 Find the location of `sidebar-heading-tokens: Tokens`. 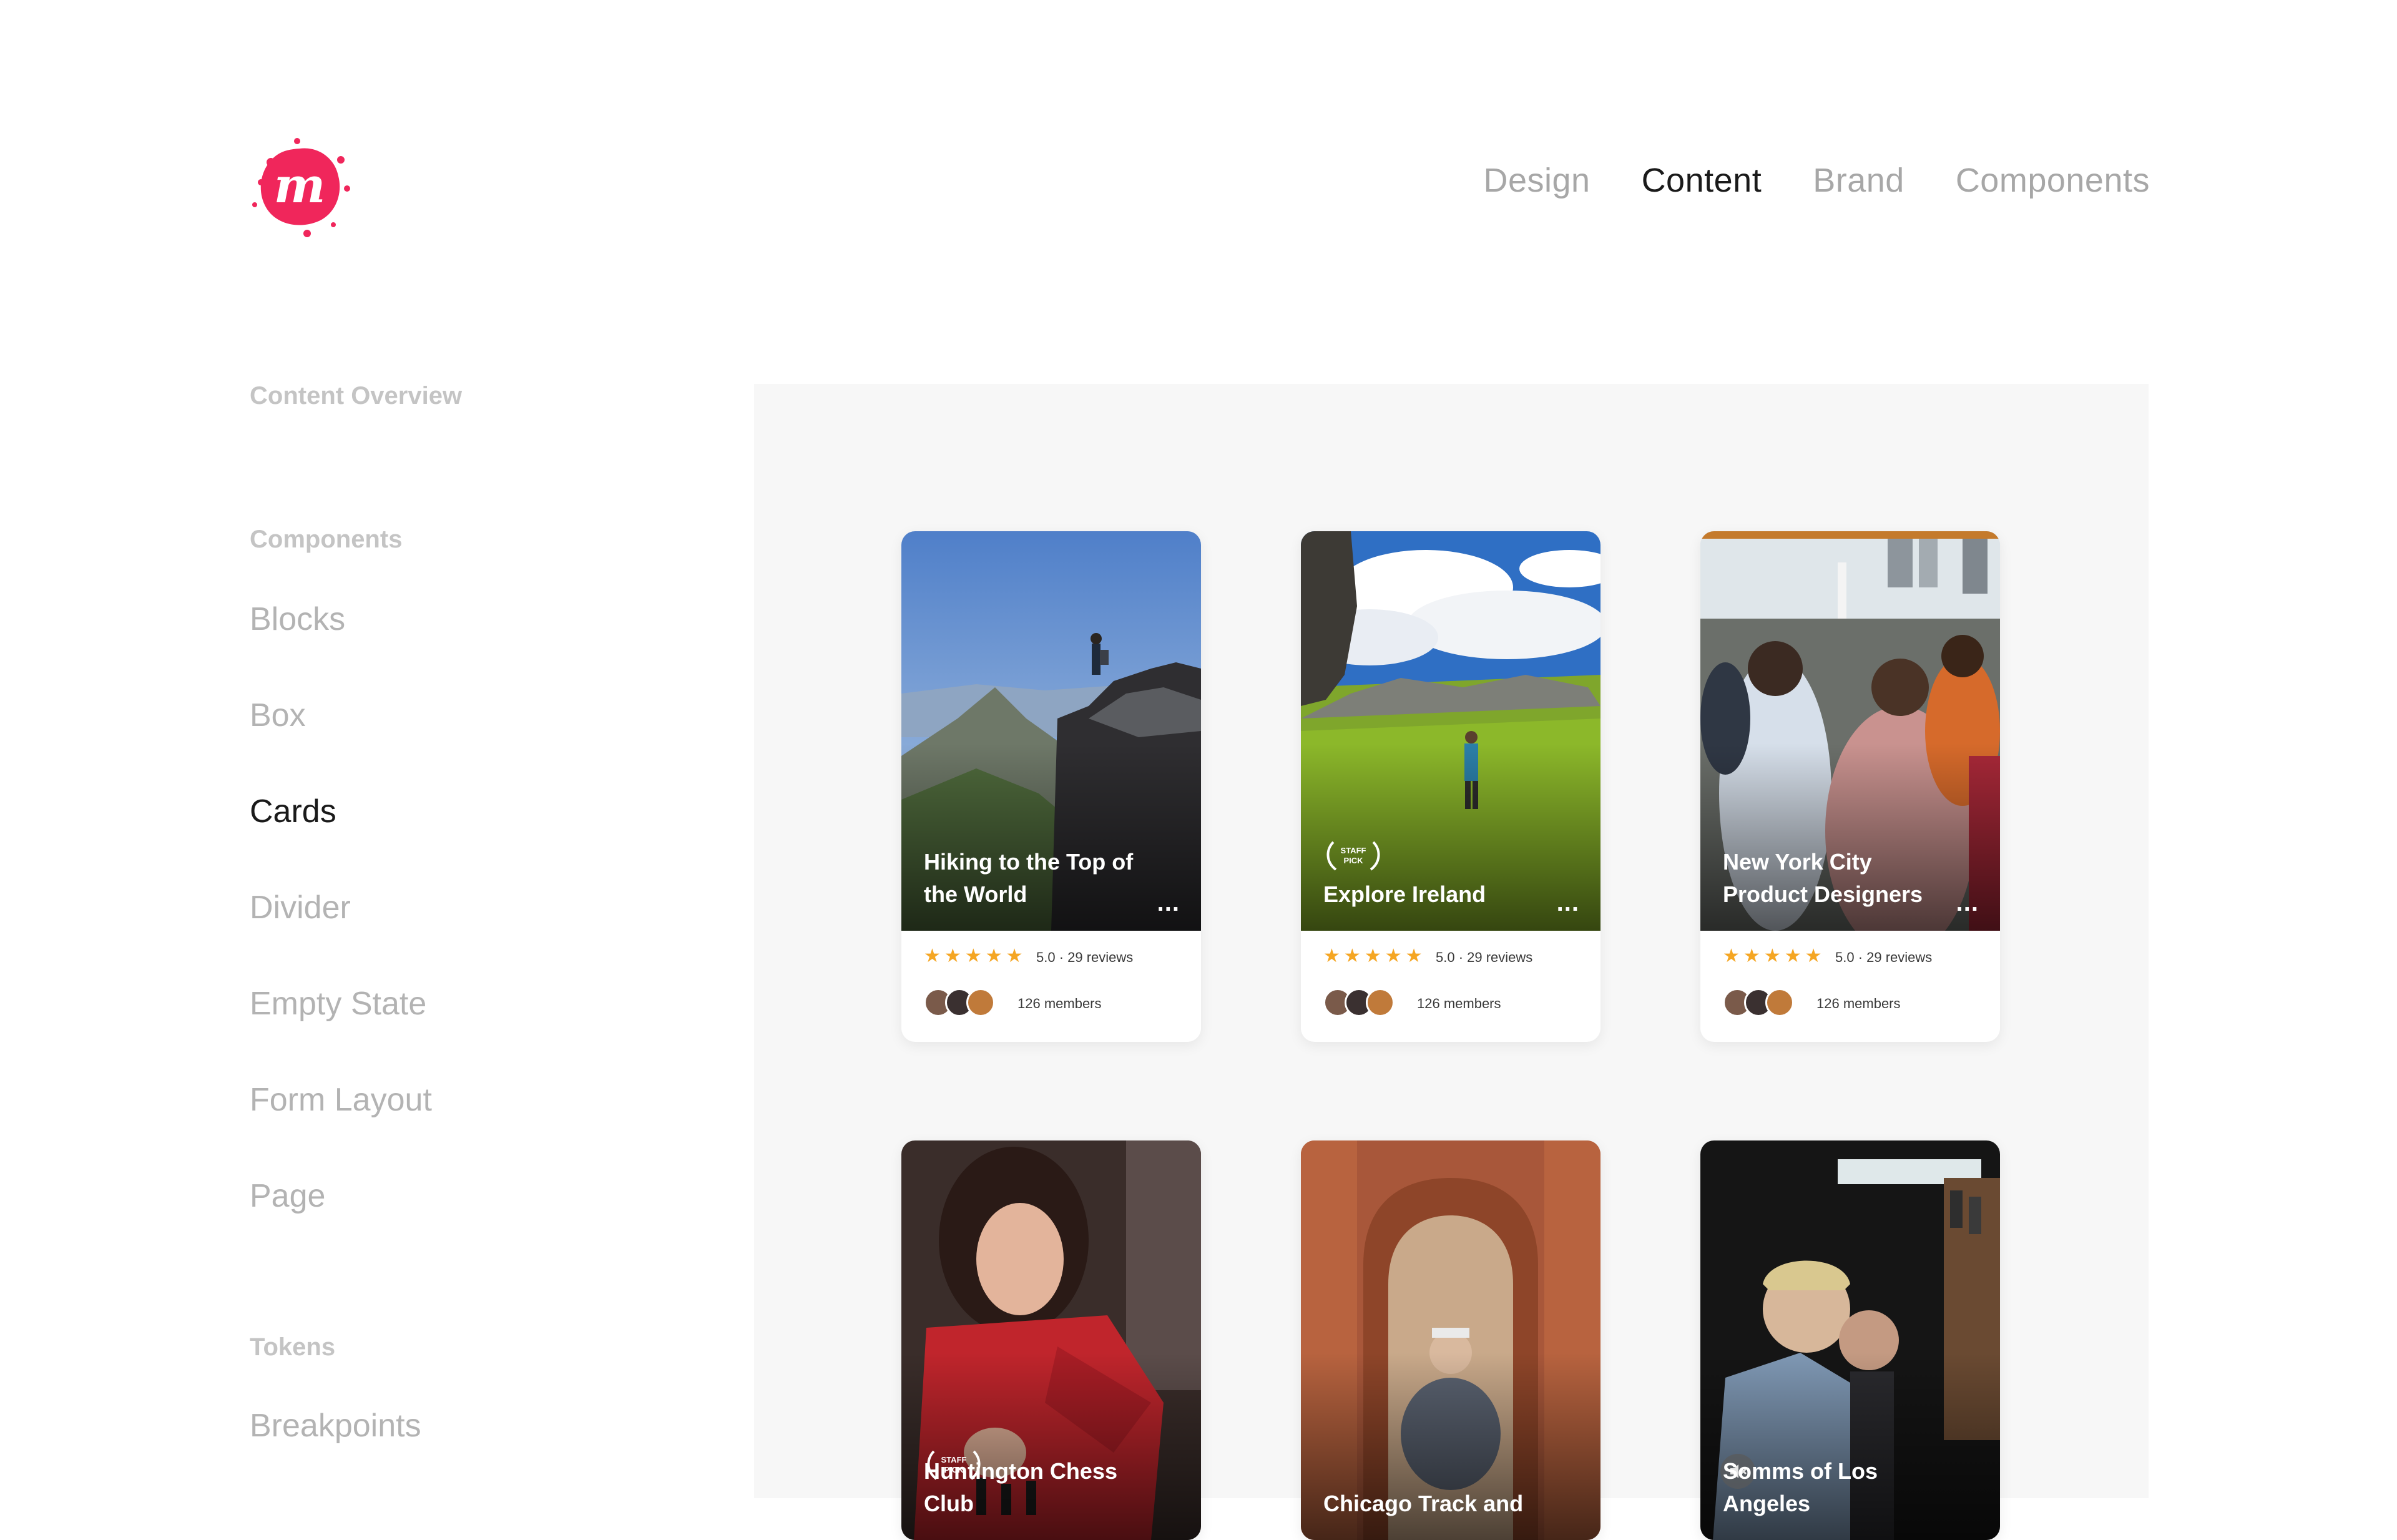

sidebar-heading-tokens: Tokens is located at coordinates (293, 1347).